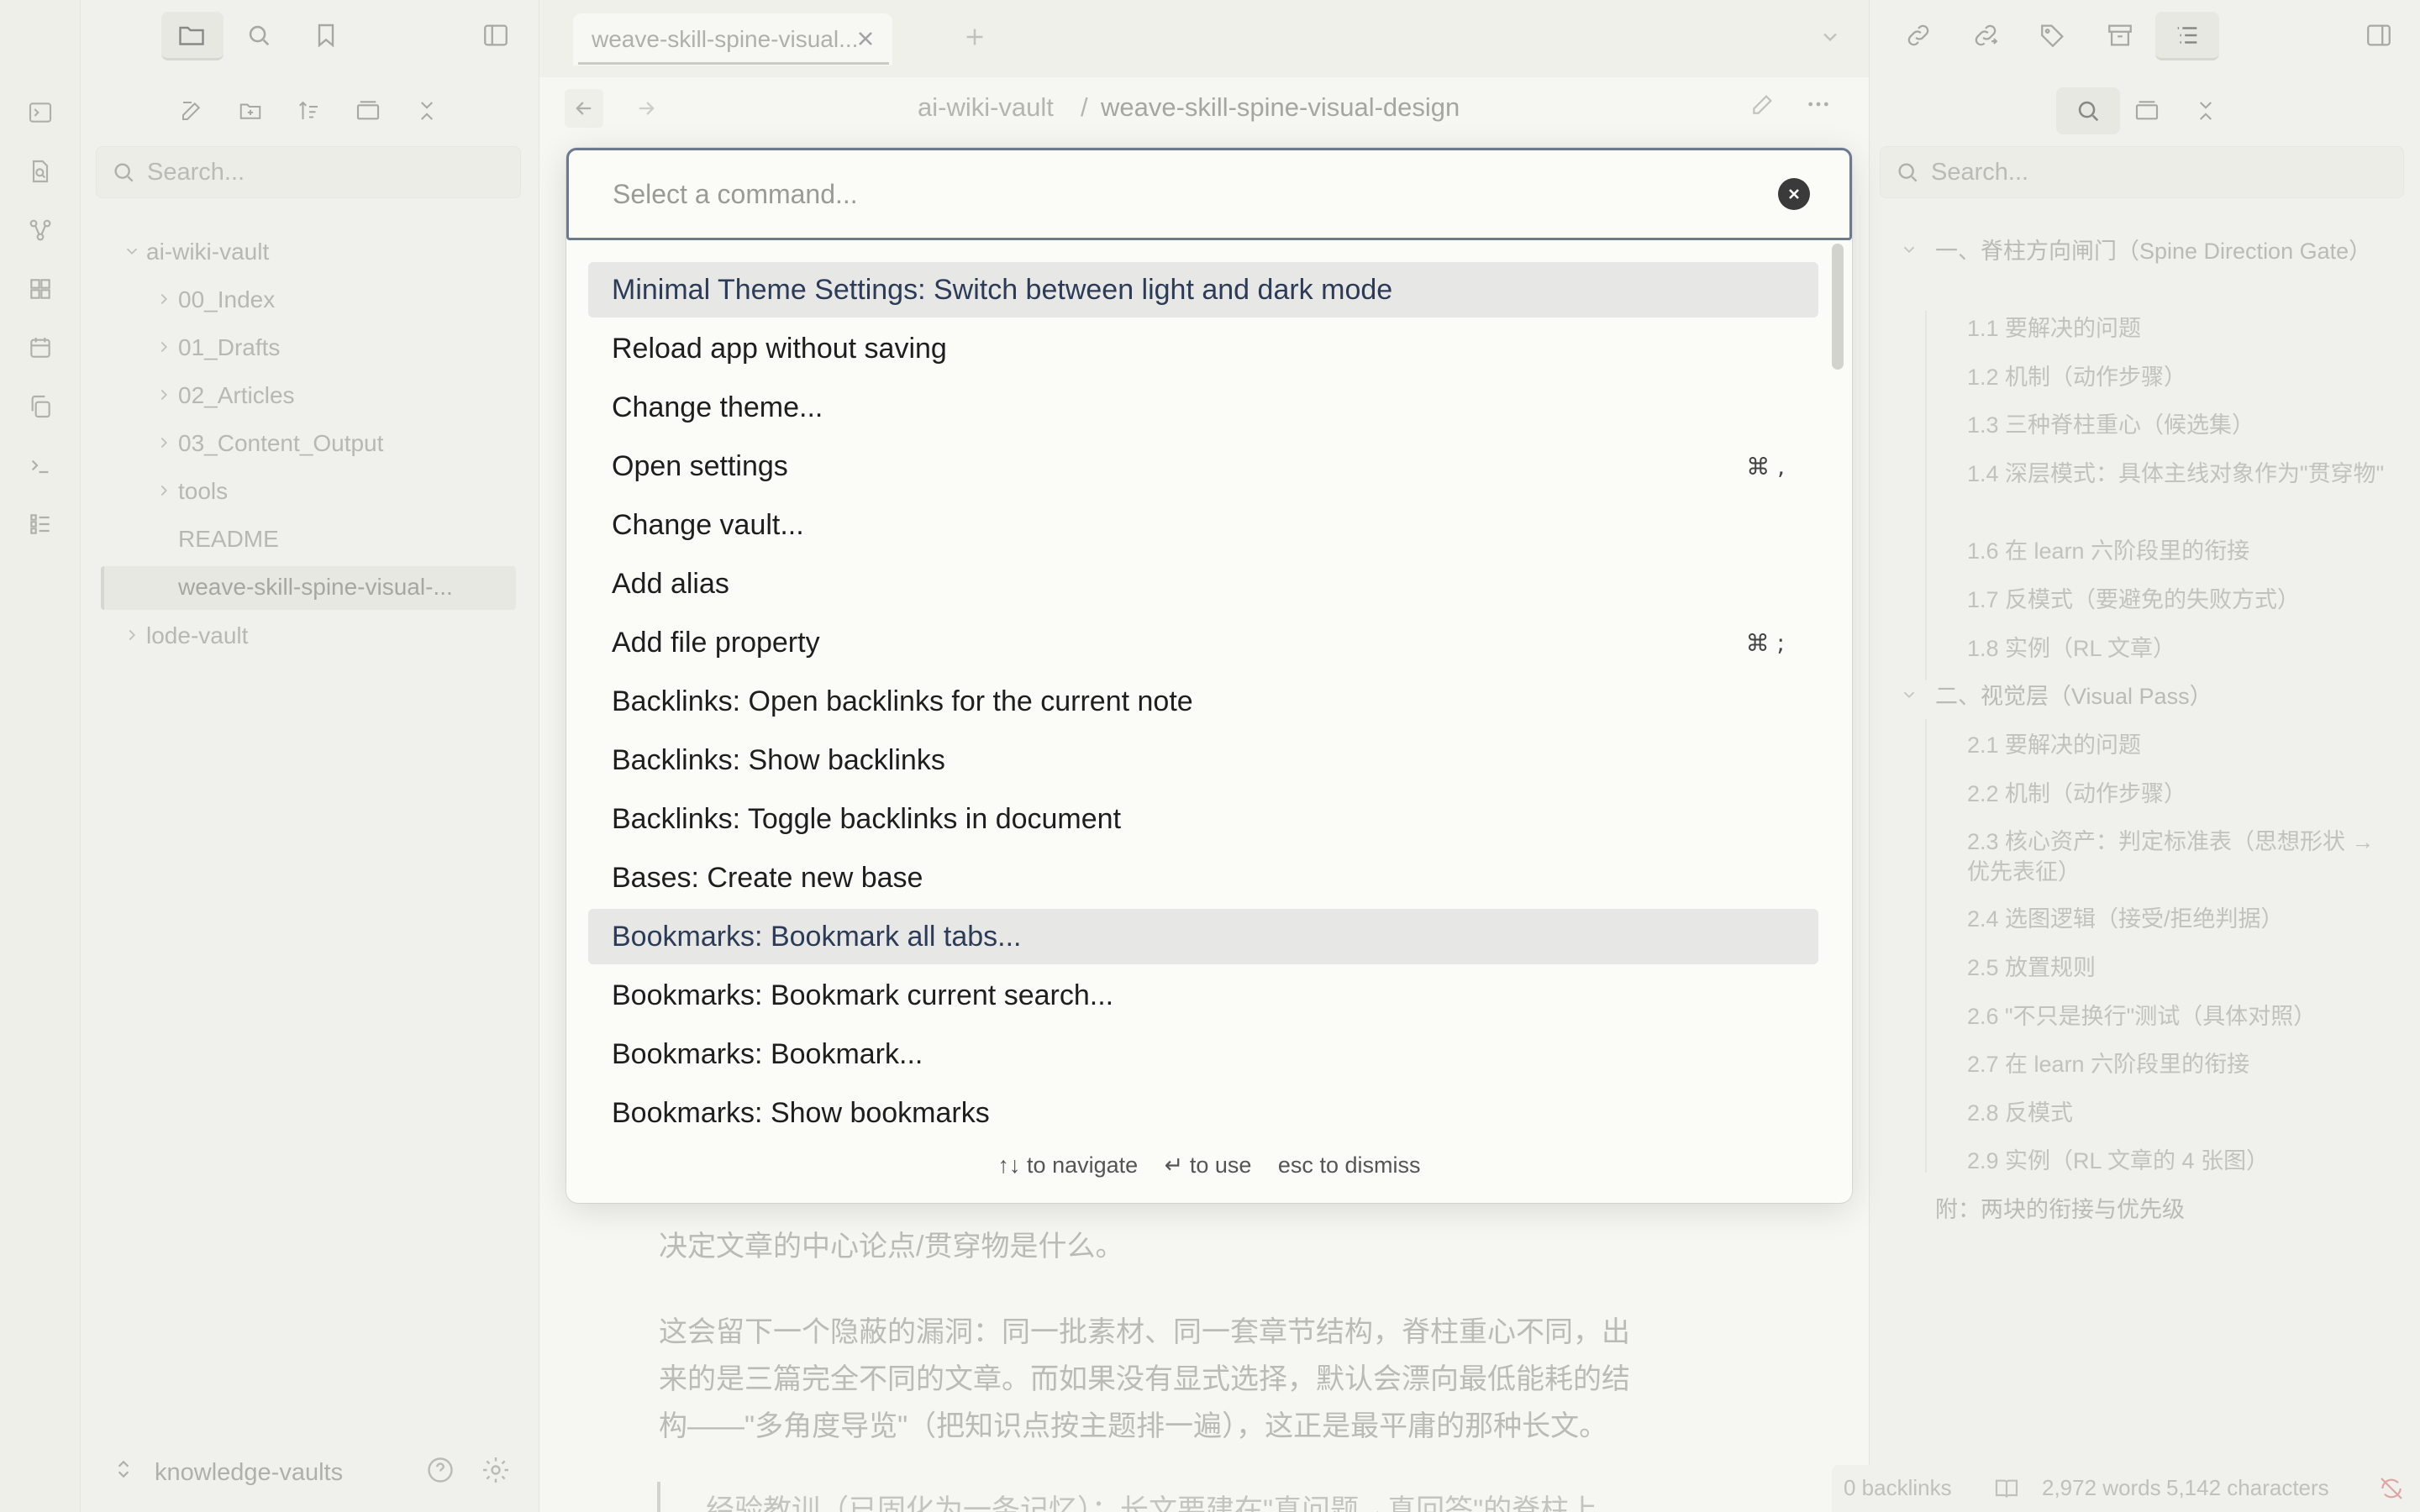  I want to click on navigate-hint: to navigate, so click(1083, 1165).